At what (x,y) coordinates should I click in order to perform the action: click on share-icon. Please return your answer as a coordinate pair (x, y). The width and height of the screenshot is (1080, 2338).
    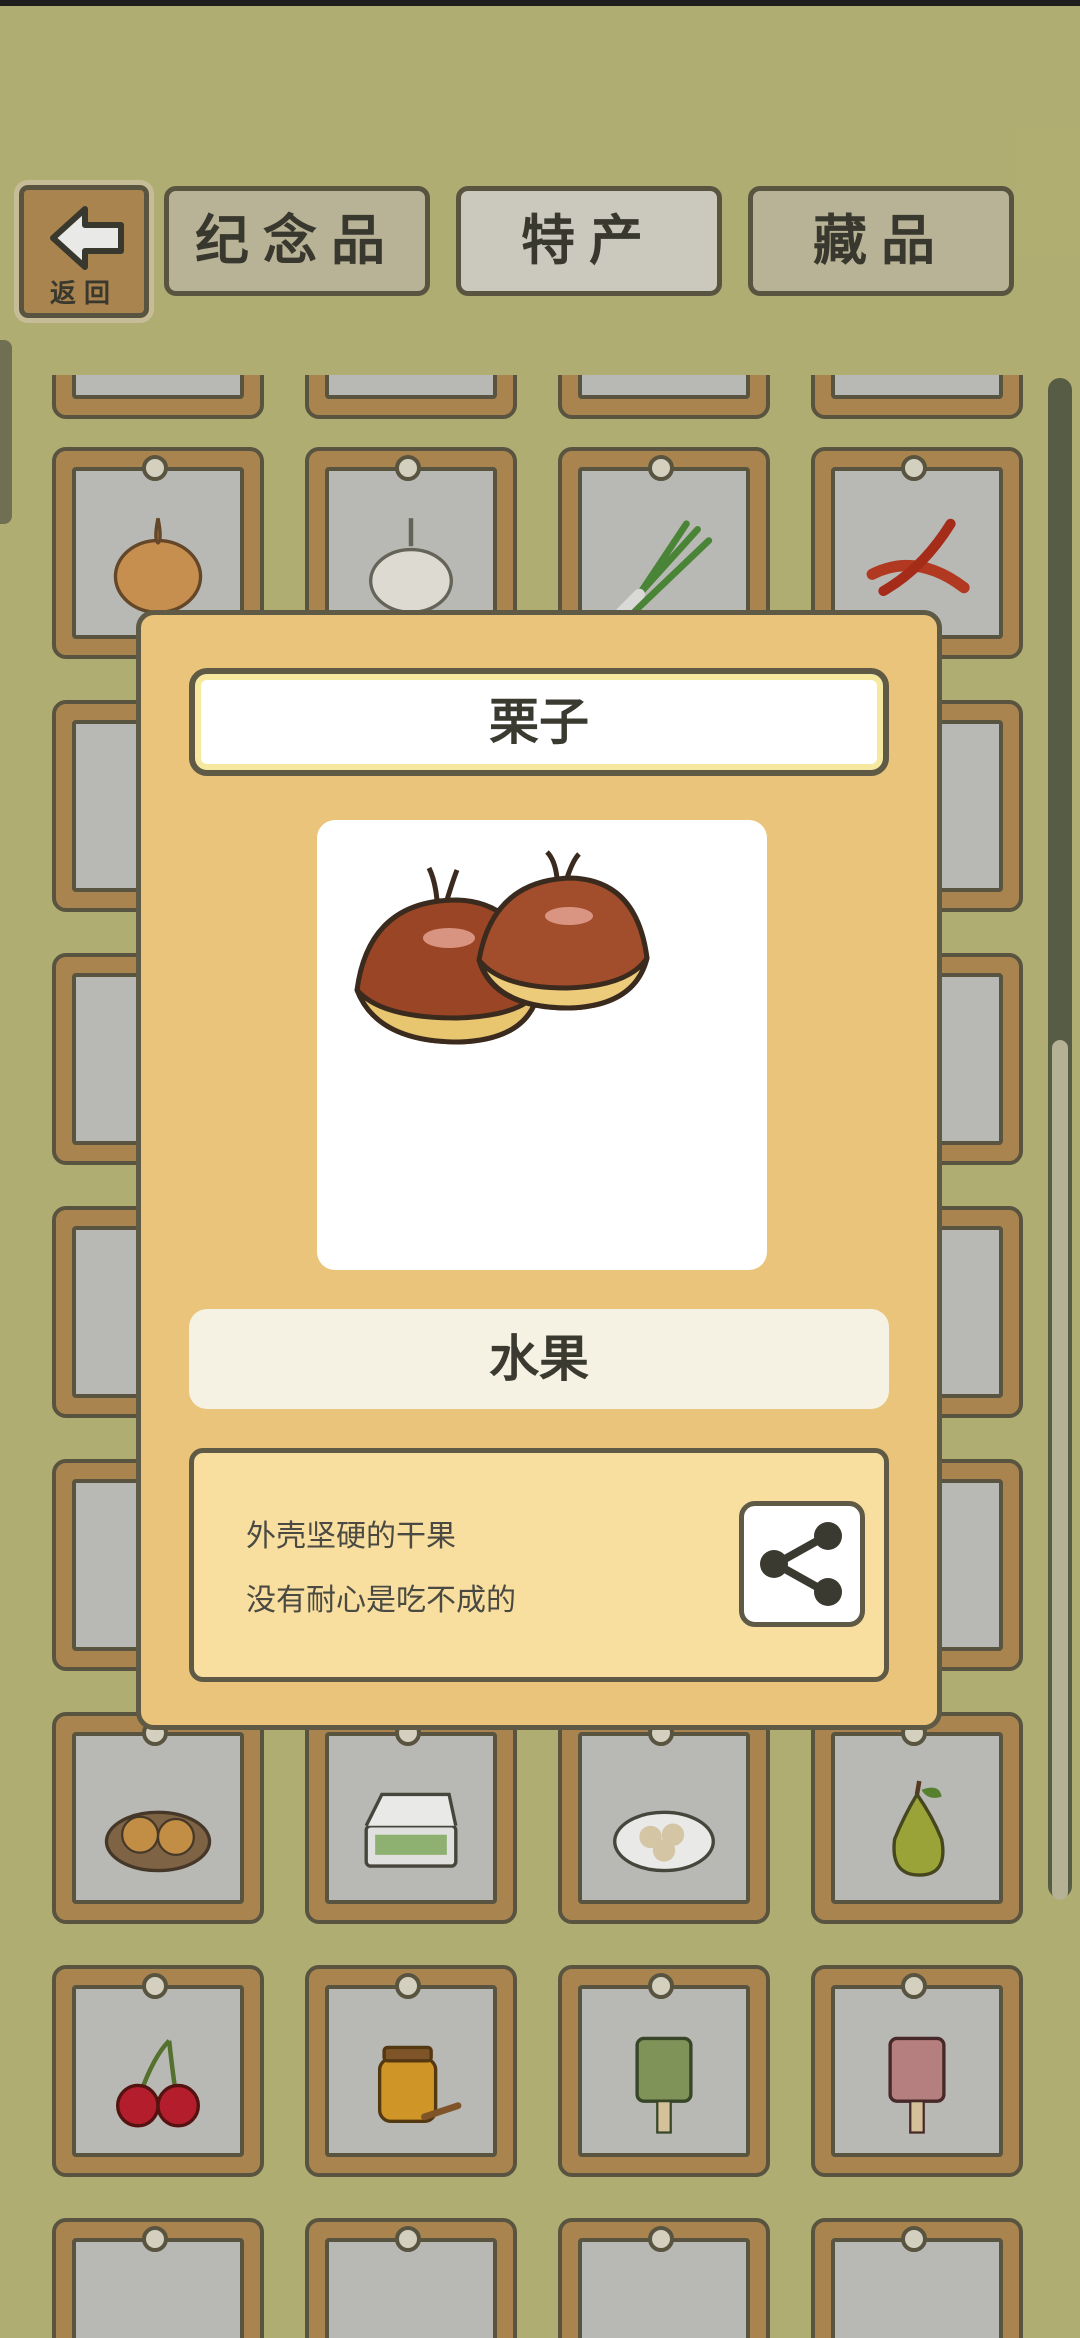
    Looking at the image, I should click on (801, 1564).